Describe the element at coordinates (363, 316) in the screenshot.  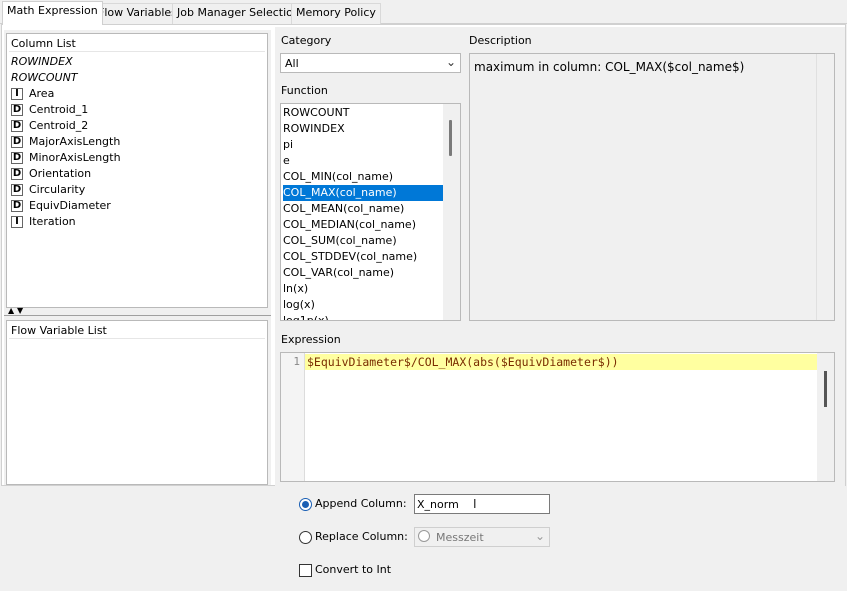
I see `function-list-item: log1p(x)` at that location.